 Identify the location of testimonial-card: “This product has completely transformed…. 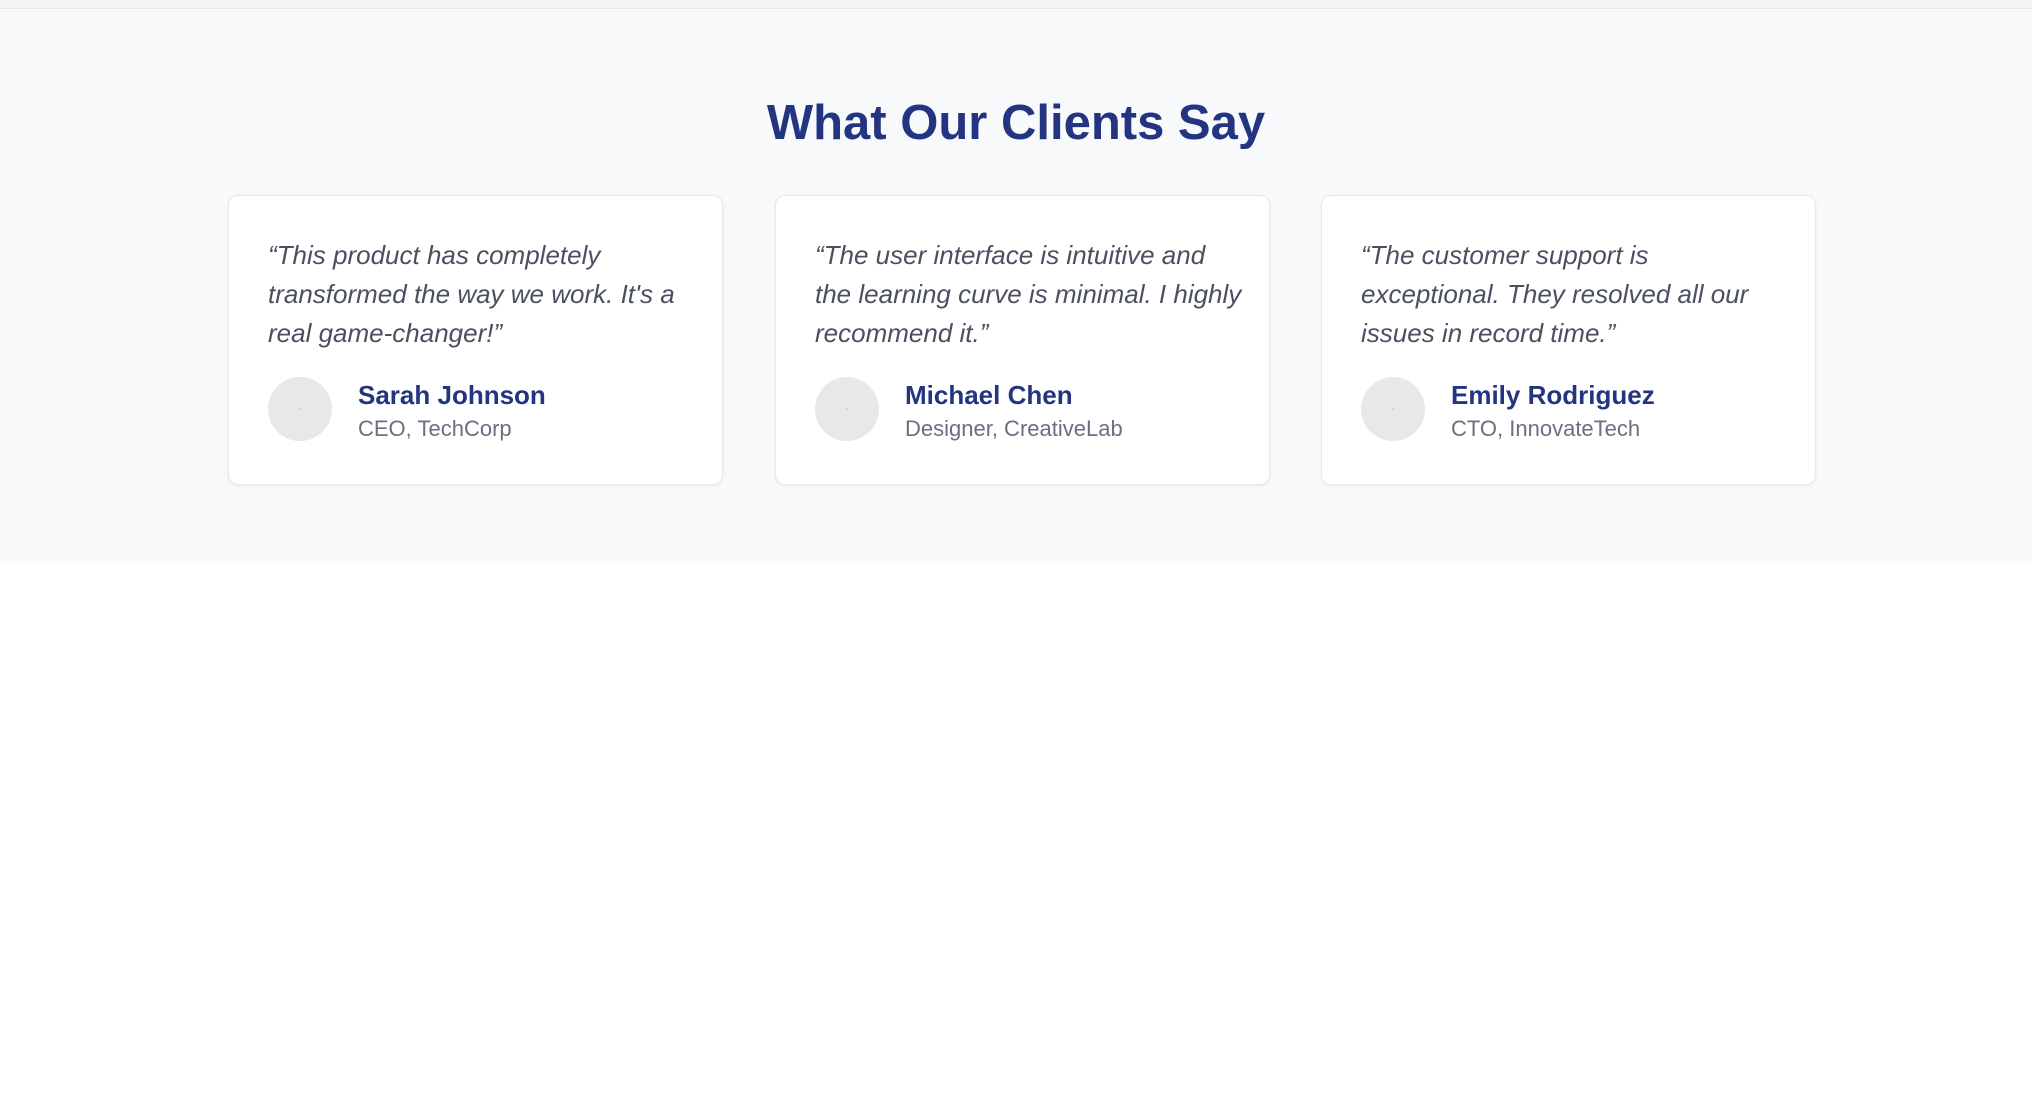
(475, 340).